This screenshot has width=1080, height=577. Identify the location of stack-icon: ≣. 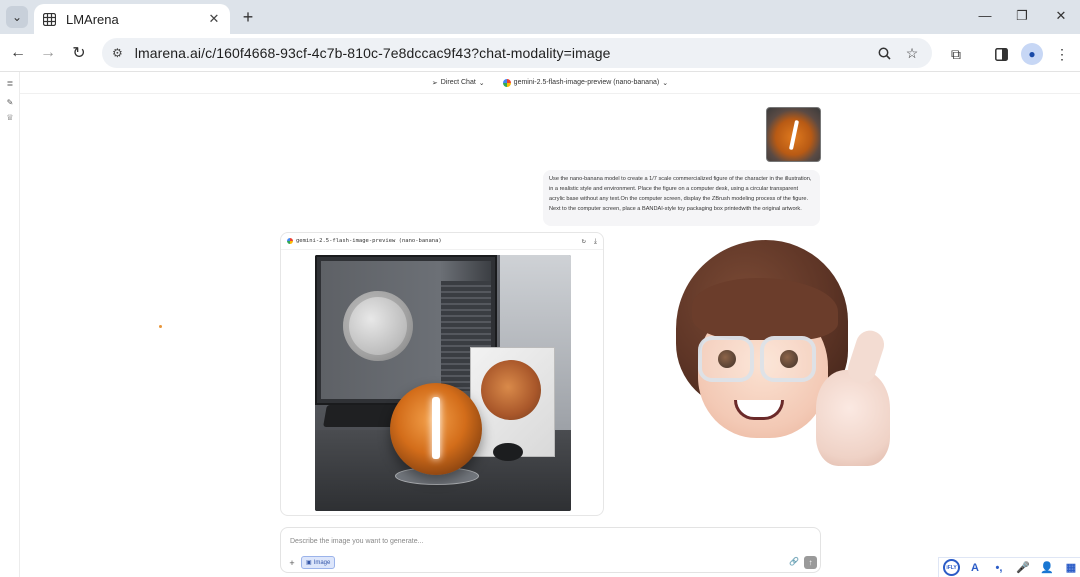
(10, 84).